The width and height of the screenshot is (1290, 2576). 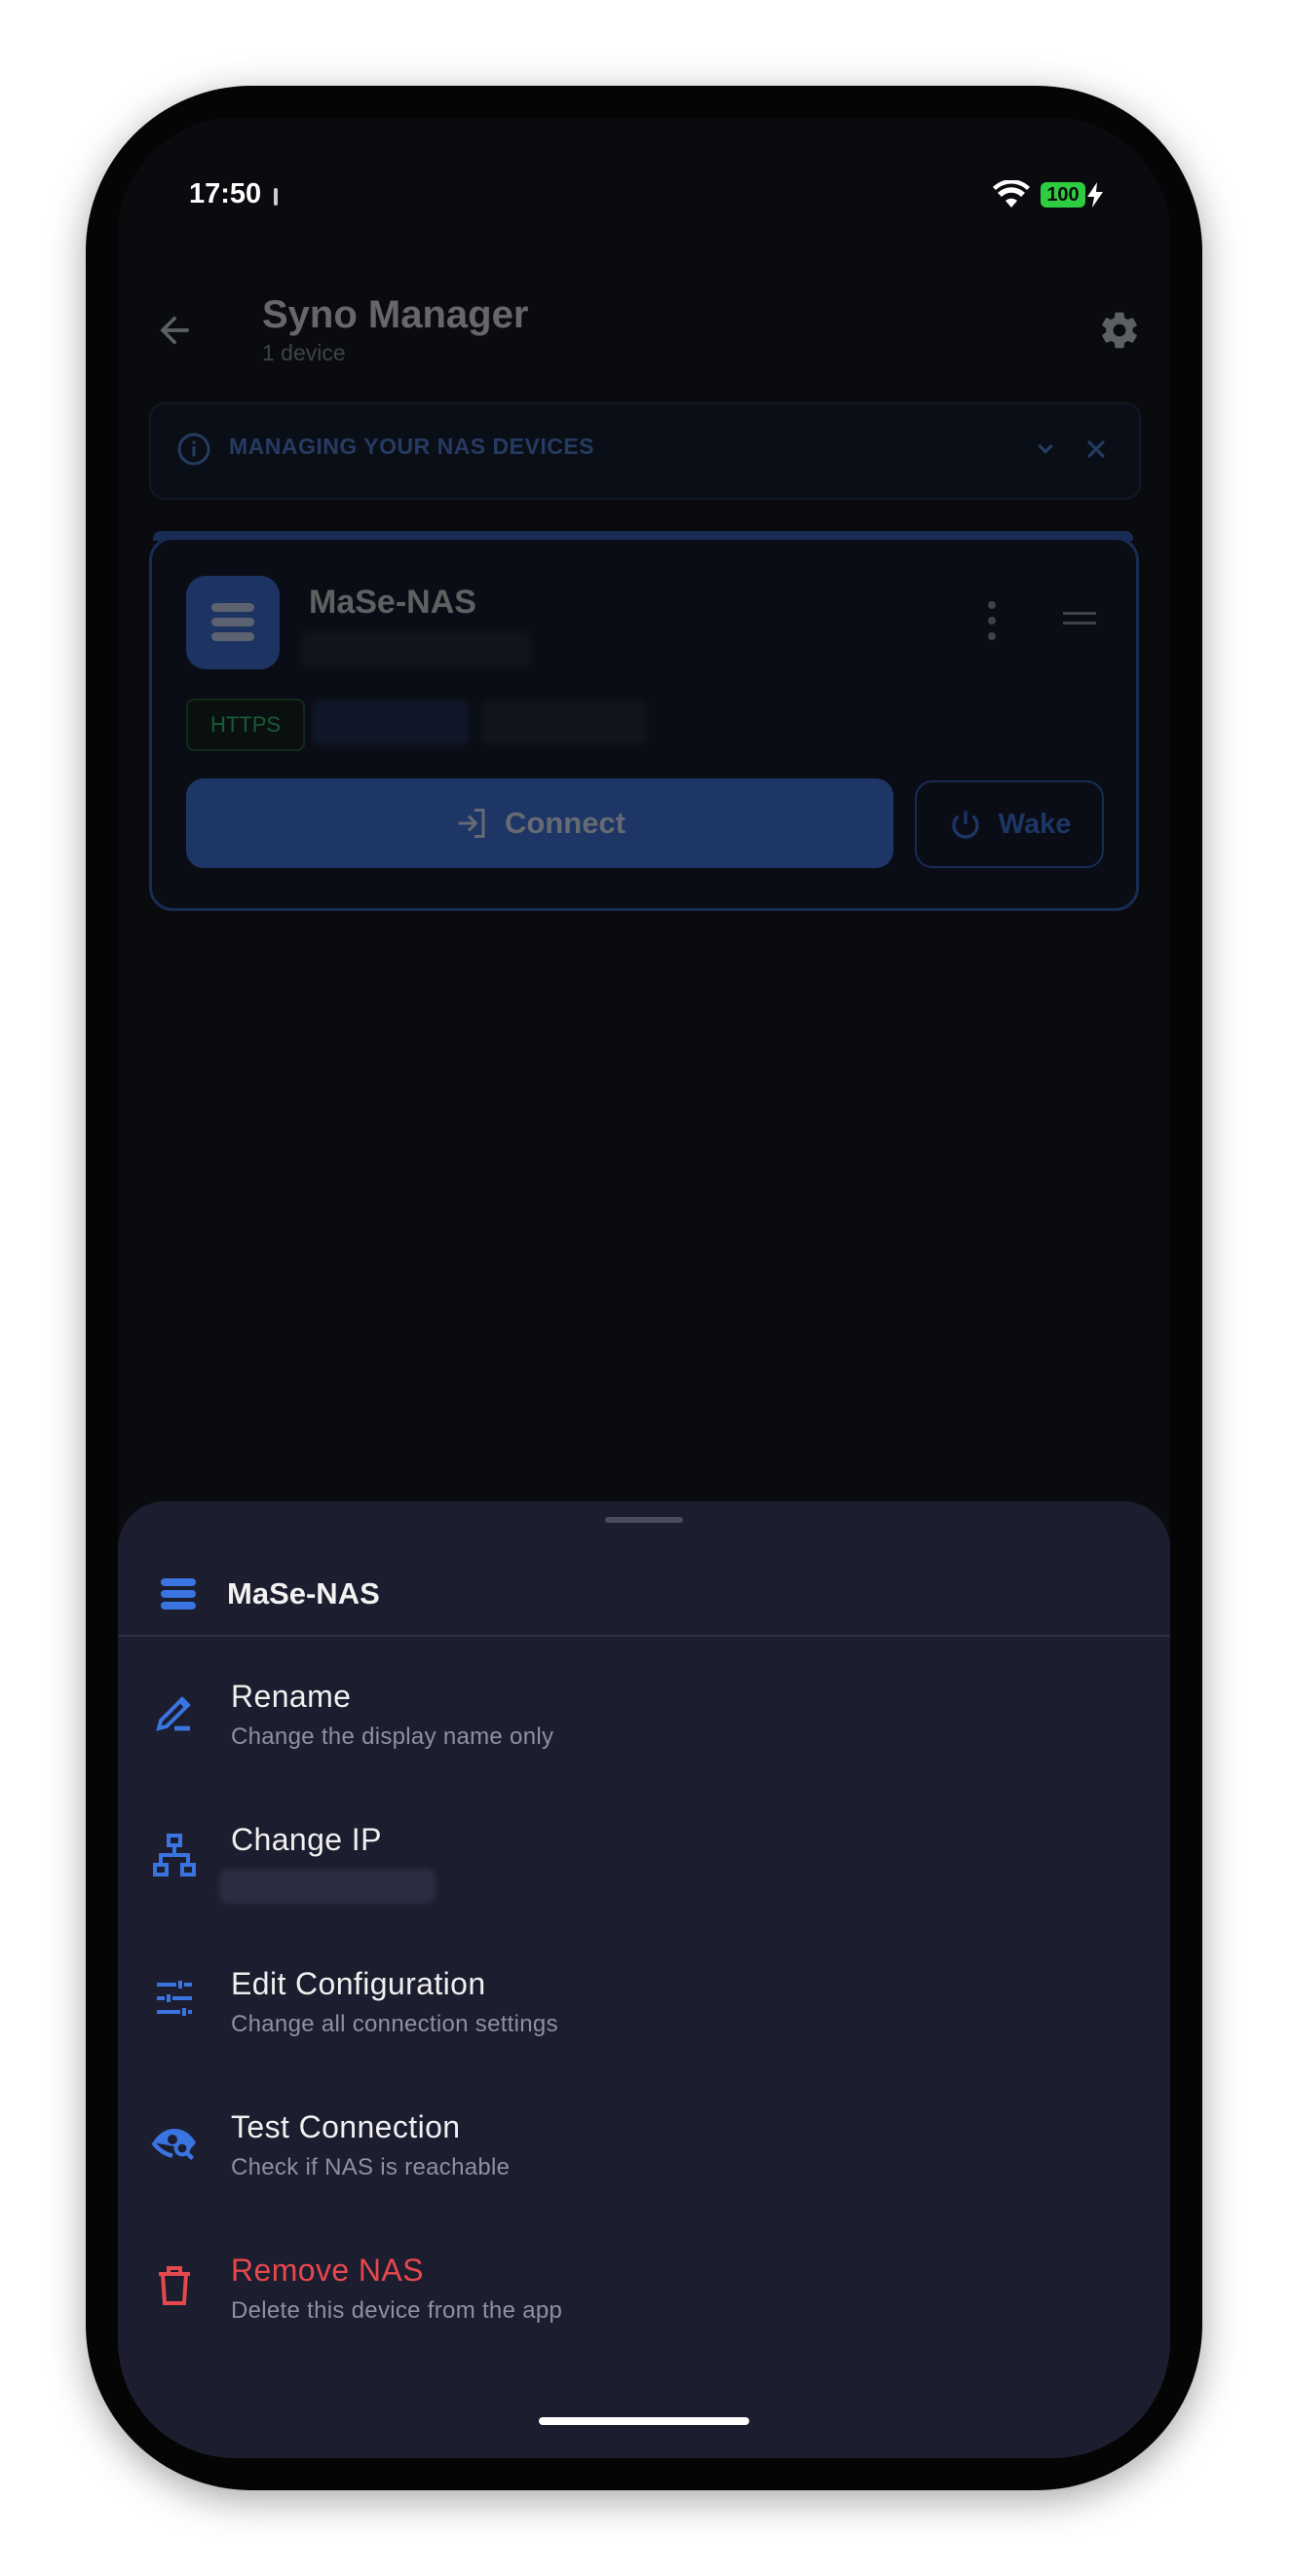 I want to click on more-vert-icon, so click(x=992, y=620).